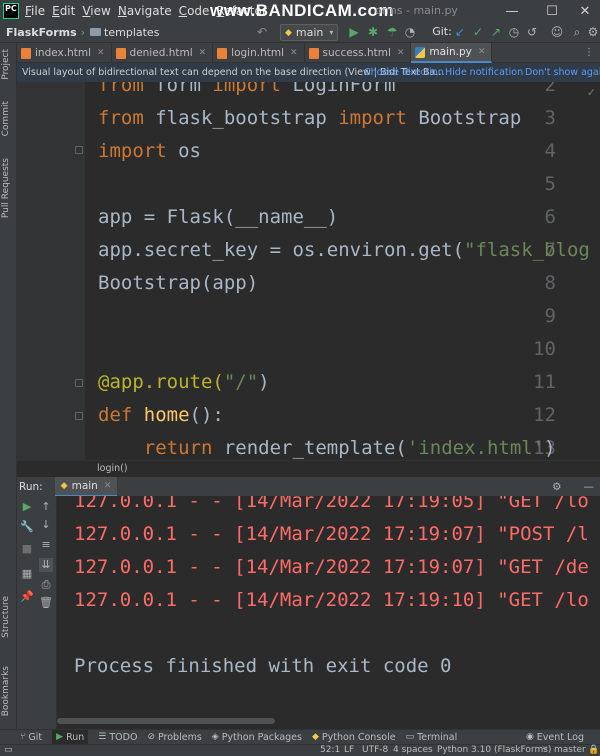  I want to click on pycharm-logo: PC, so click(11, 11).